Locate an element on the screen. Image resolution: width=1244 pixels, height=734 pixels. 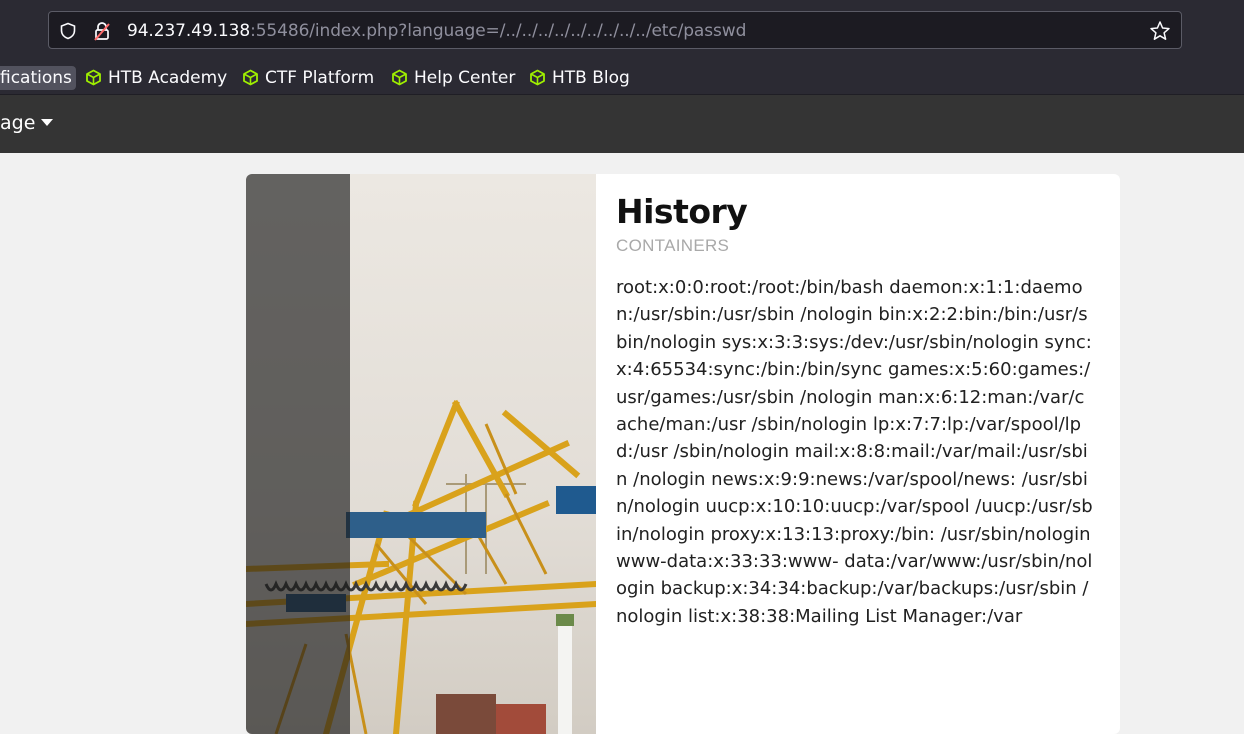
bookmark-label: CTF Platform is located at coordinates (320, 78).